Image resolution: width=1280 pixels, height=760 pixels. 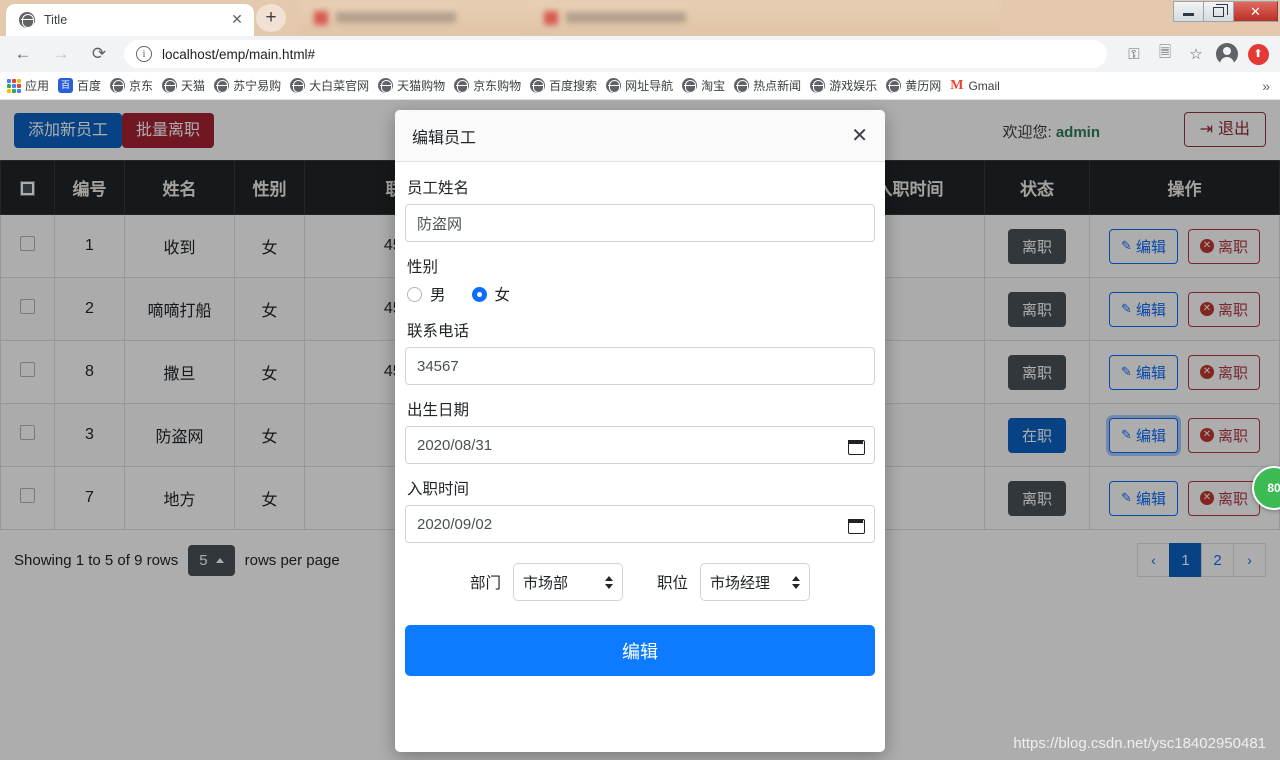 I want to click on update-icon: ⬆, so click(x=1258, y=54).